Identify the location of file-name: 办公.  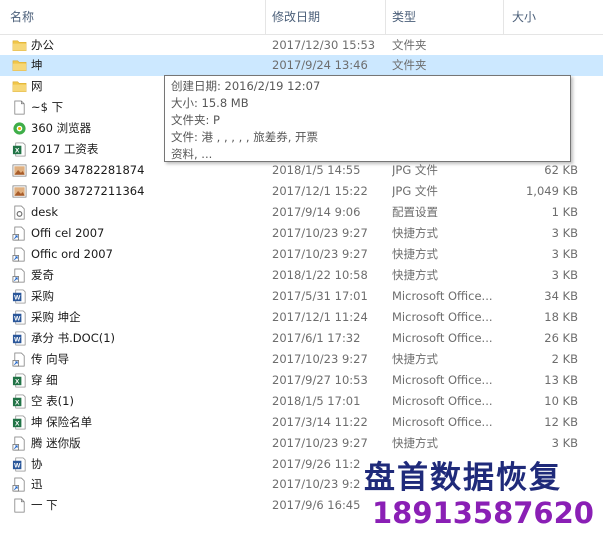
(42, 44).